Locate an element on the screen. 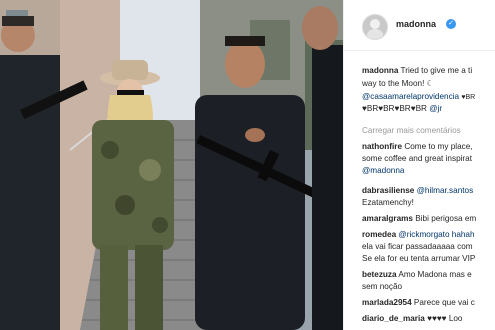 This screenshot has height=330, width=495. comment-cont: Se ela for eu tenta arrumar VIP is located at coordinates (419, 258).